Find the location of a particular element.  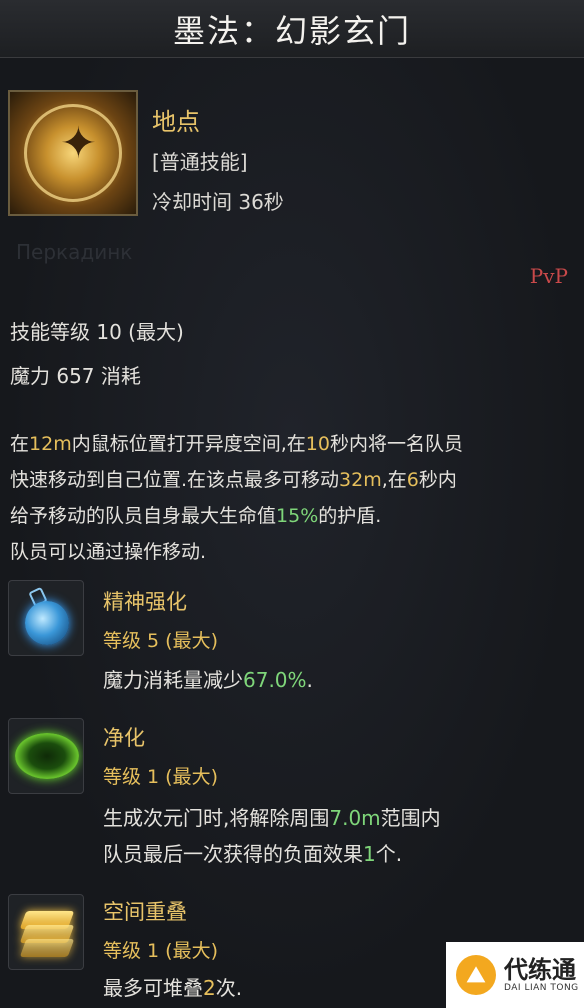

tripod-desc-spirit: 魔力消耗量减少67.0%. is located at coordinates (208, 680).